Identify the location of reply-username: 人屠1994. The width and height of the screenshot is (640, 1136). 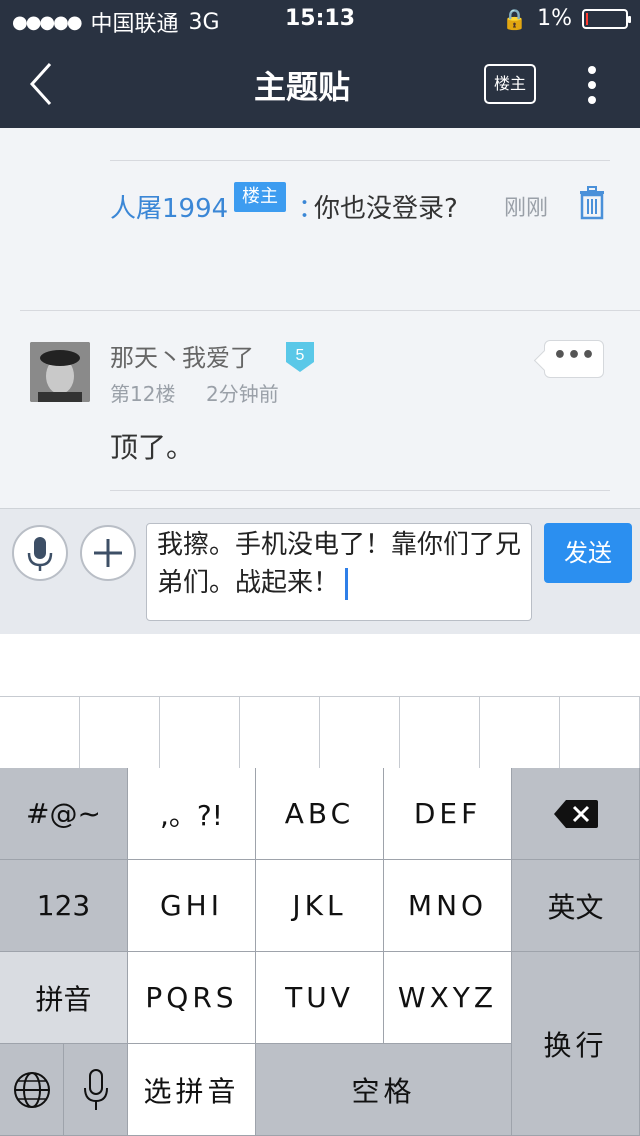
(169, 206).